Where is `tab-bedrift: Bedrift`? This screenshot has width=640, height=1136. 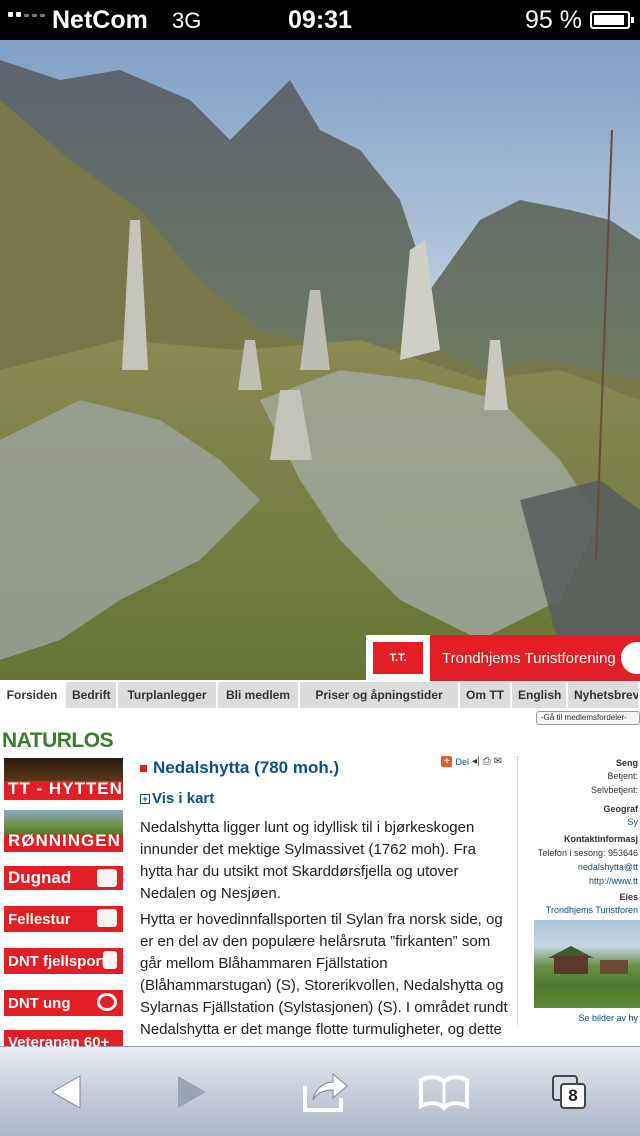
tab-bedrift: Bedrift is located at coordinates (92, 695).